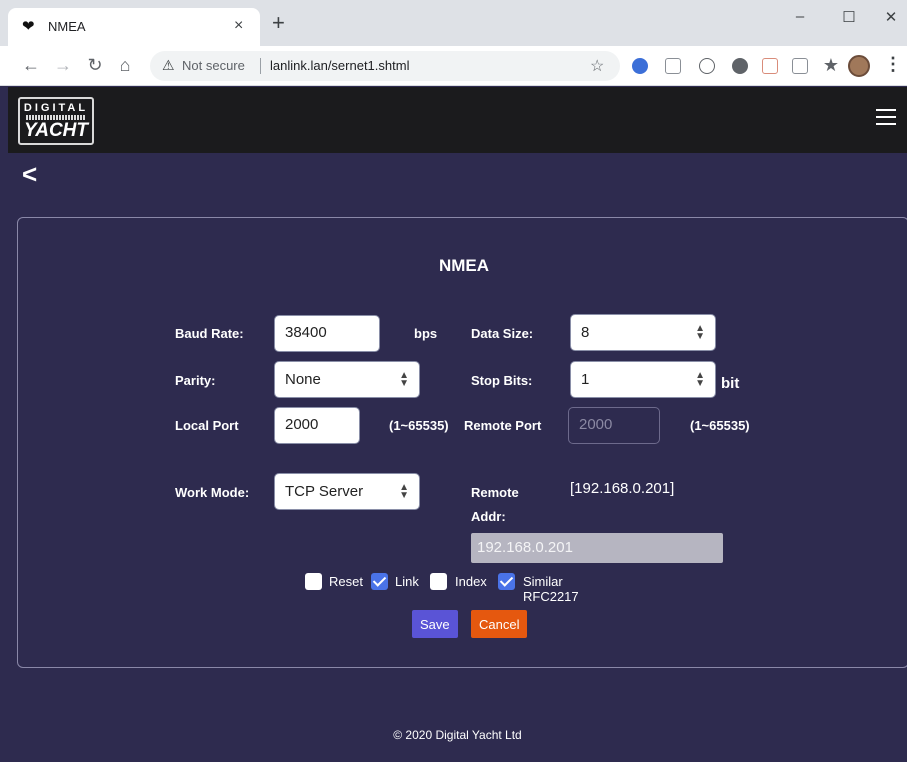 This screenshot has height=762, width=907. Describe the element at coordinates (56, 130) in the screenshot. I see `logo-main-text: YACHT` at that location.